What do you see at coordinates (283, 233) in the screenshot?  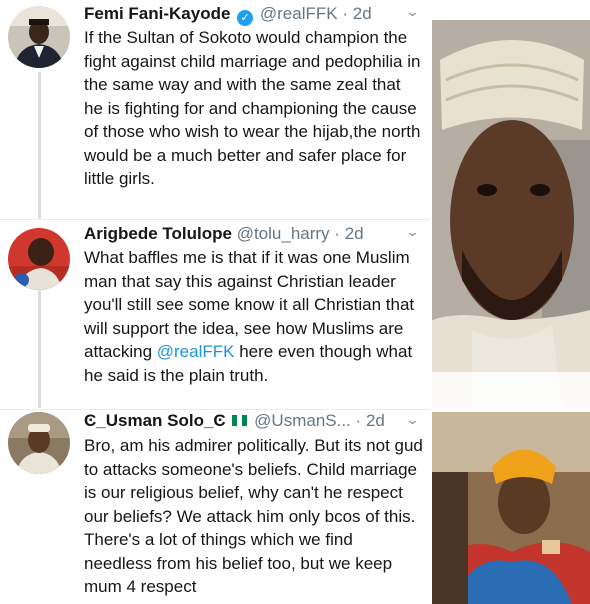 I see `author-handle: @tolu_harry` at bounding box center [283, 233].